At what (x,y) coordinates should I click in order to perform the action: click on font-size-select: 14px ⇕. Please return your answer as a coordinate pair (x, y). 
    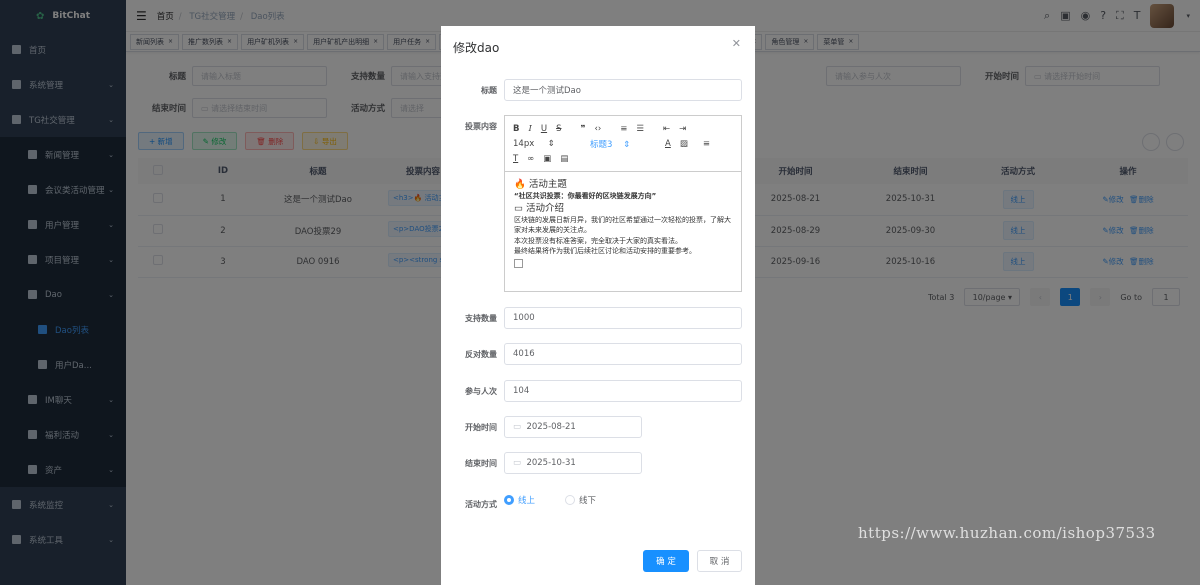
    Looking at the image, I should click on (544, 144).